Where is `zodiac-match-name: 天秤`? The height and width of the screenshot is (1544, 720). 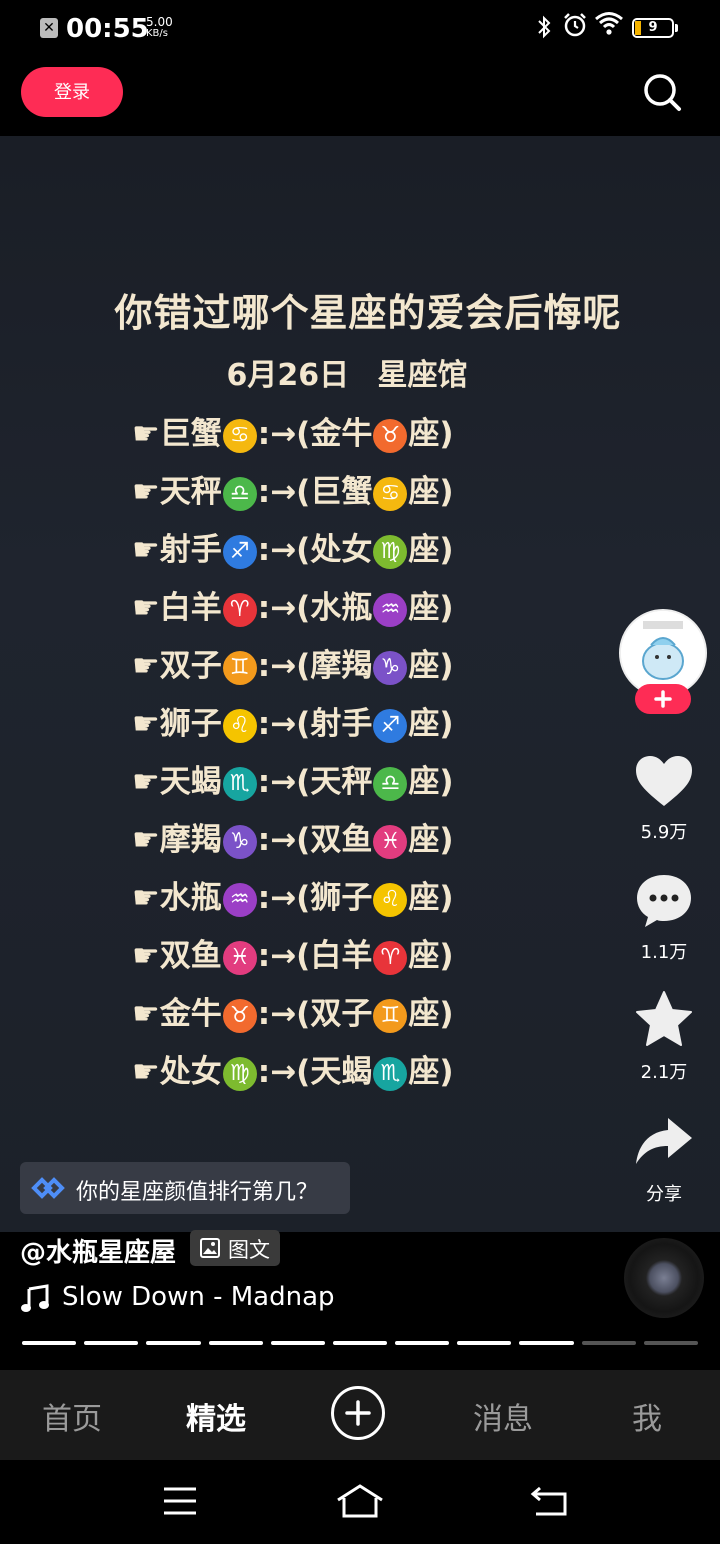
zodiac-match-name: 天秤 is located at coordinates (341, 782).